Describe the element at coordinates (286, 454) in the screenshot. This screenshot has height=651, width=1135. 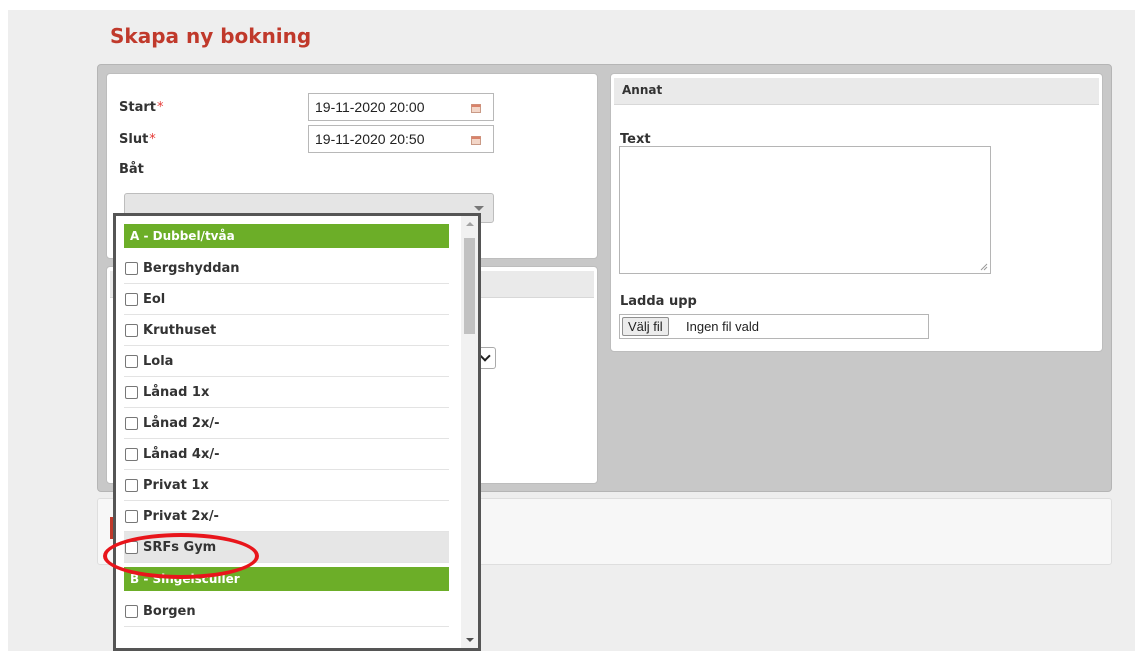
I see `option-lanad-4x: Lånad 4x/-` at that location.